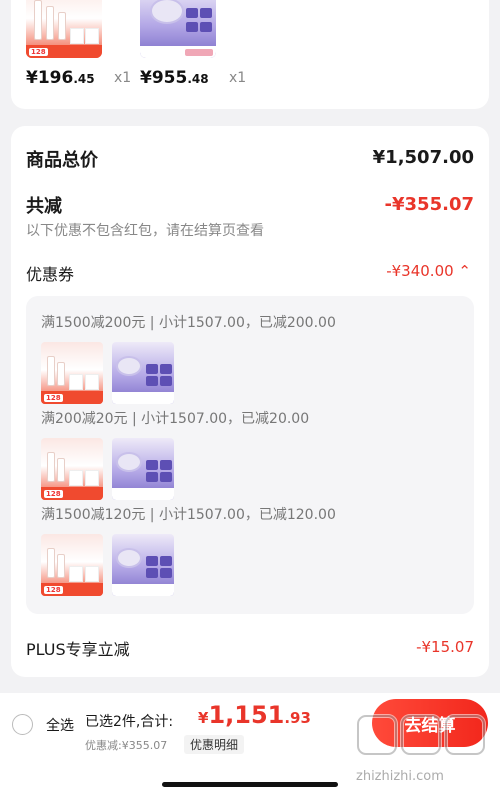 Image resolution: width=500 pixels, height=799 pixels. I want to click on item-price: ¥196.45, so click(60, 78).